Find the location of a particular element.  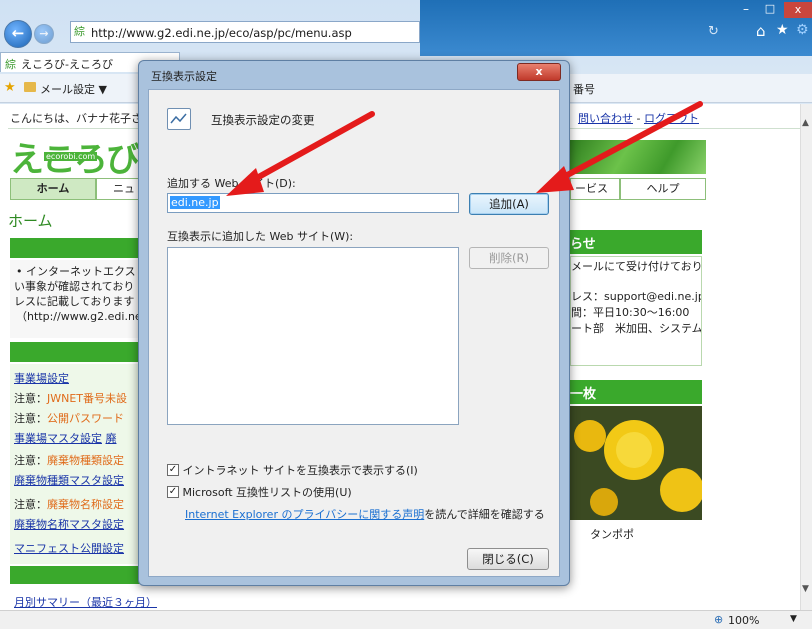

arrow-to-add-button is located at coordinates (619, 147).